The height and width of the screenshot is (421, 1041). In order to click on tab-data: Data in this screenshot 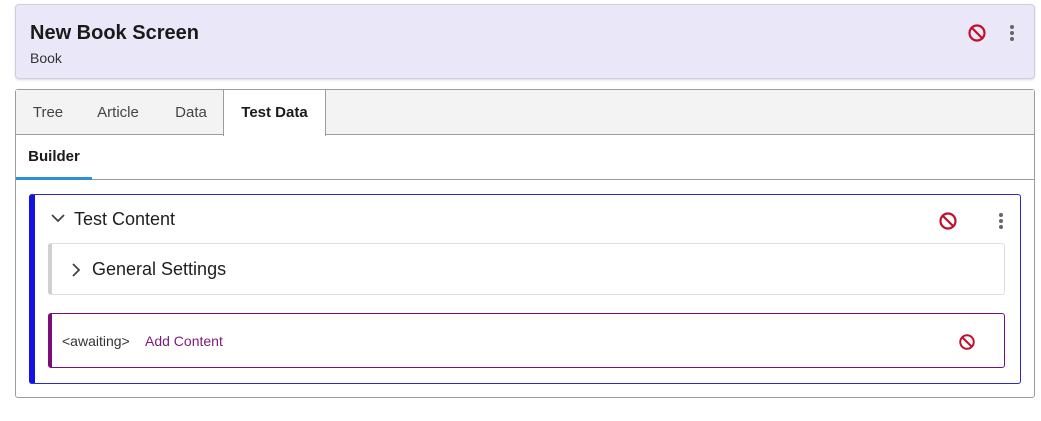, I will do `click(191, 112)`.